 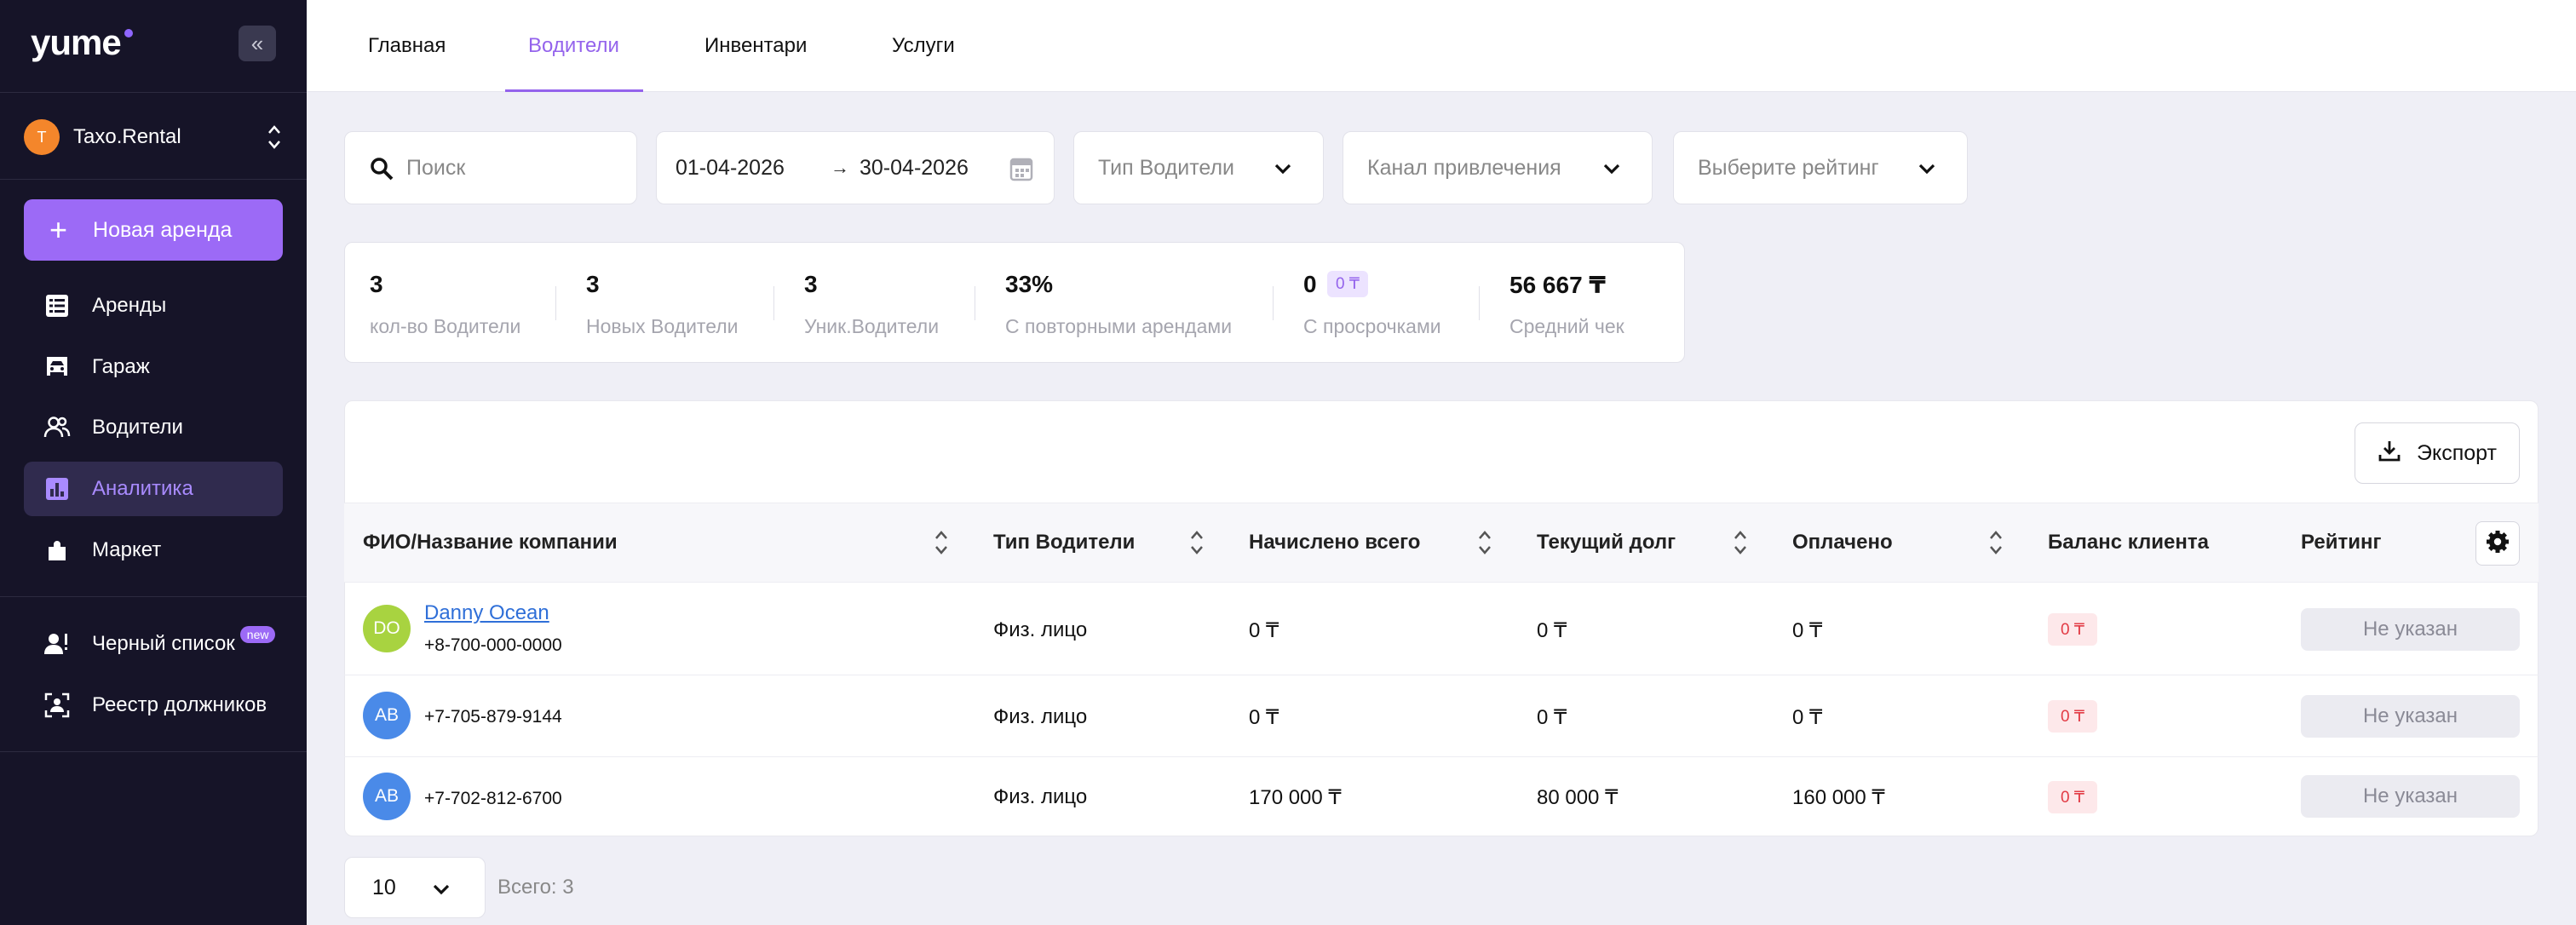 I want to click on sidebar-item-market: Маркет, so click(x=154, y=550).